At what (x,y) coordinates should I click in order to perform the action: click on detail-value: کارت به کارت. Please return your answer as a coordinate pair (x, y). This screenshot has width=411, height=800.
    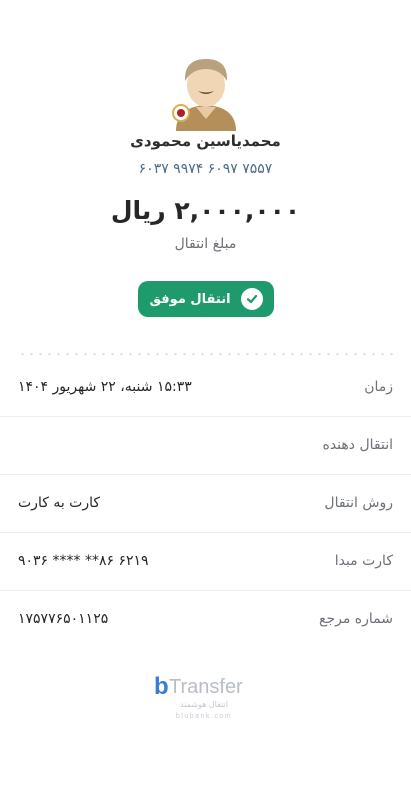
    Looking at the image, I should click on (59, 503).